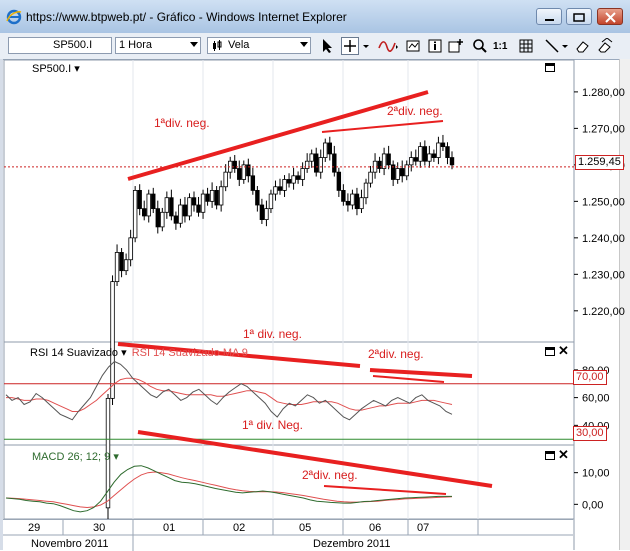 This screenshot has width=630, height=551. What do you see at coordinates (596, 399) in the screenshot?
I see `rsi-tick-label: 60,00` at bounding box center [596, 399].